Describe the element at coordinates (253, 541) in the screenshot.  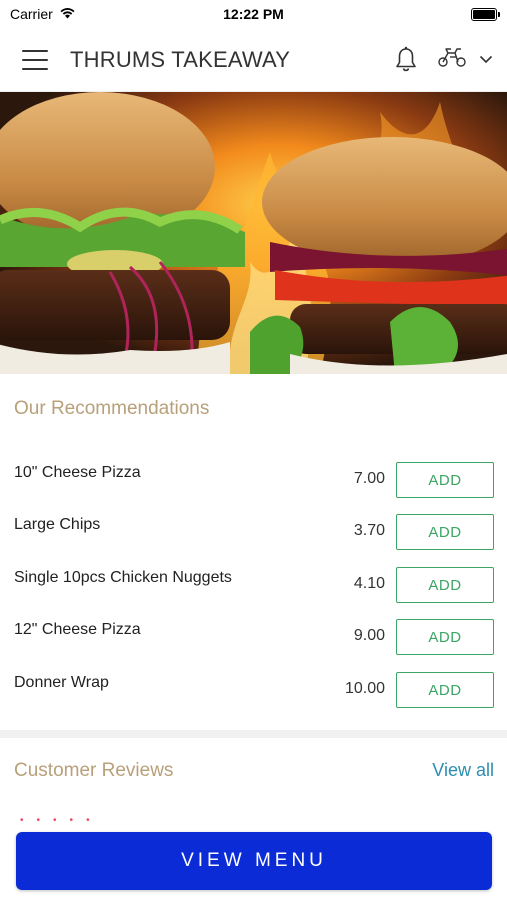
I see `list-item: Large Chips 3.70 ADD` at that location.